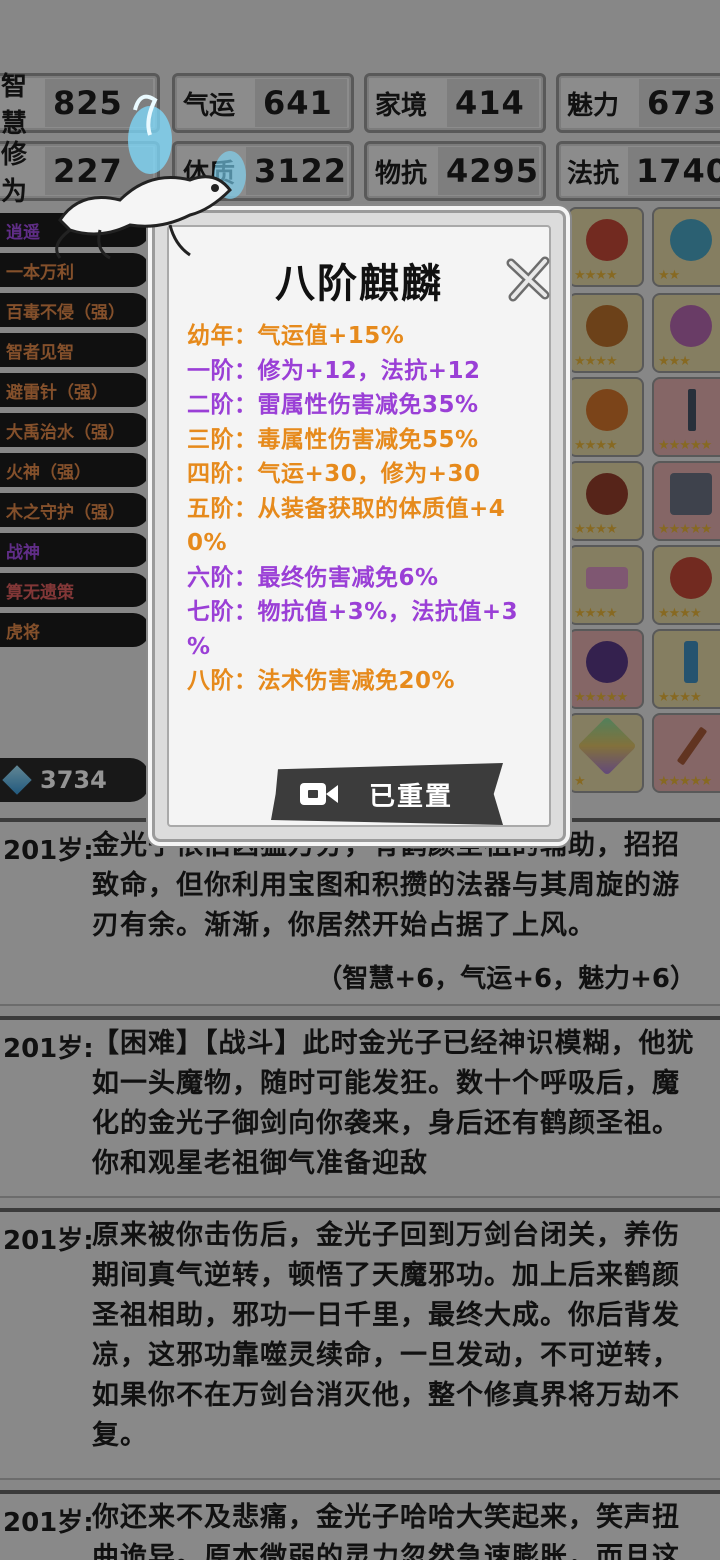 This screenshot has width=720, height=1560. I want to click on stage-line: 六阶：最终伤害减免6%, so click(313, 577).